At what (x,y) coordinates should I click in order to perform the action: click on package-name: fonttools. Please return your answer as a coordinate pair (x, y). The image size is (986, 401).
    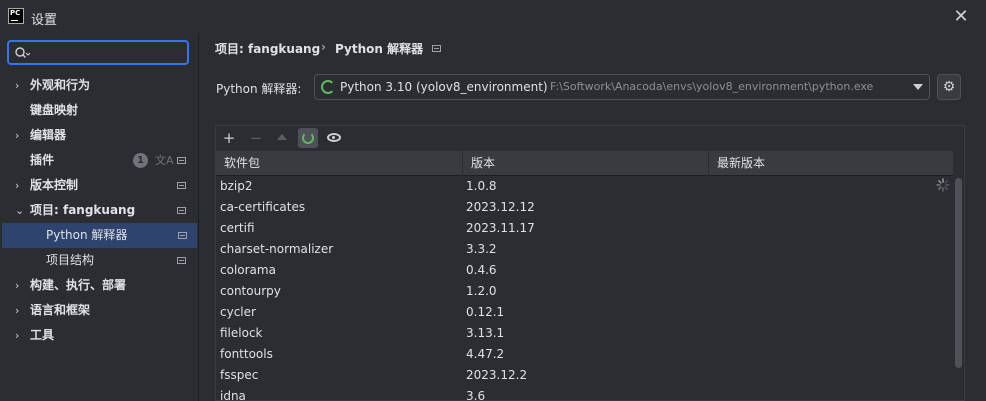
    Looking at the image, I should click on (246, 354).